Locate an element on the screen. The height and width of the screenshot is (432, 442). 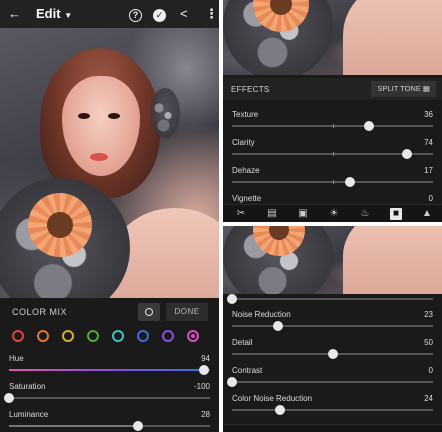
slider-value: 23 is located at coordinates (428, 314).